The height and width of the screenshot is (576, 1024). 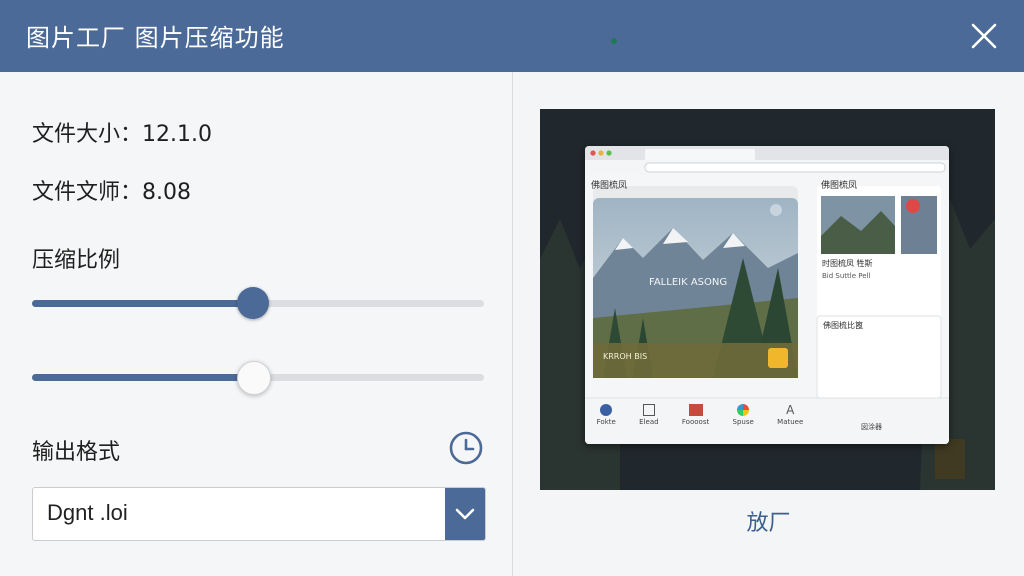 I want to click on banner-bottom-left: KRROH BIS, so click(x=625, y=356).